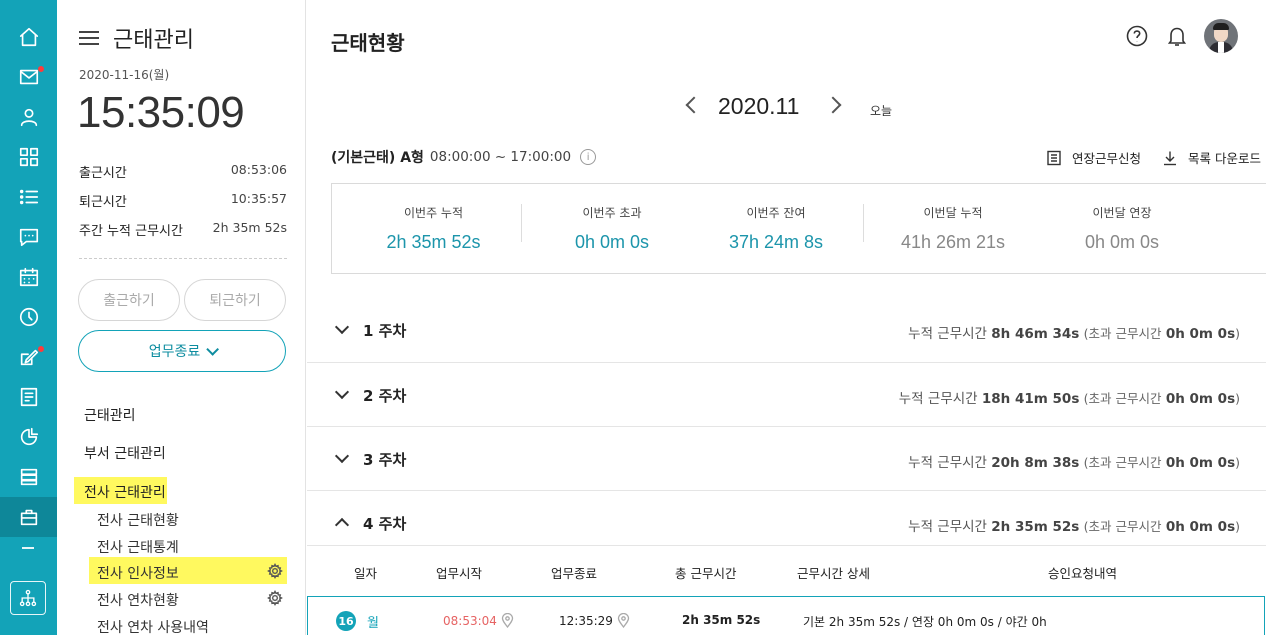 The height and width of the screenshot is (635, 1266). What do you see at coordinates (464, 157) in the screenshot?
I see `work-schedule: (기본근태) A형 08:00:00 ~ 17:00:00 i` at bounding box center [464, 157].